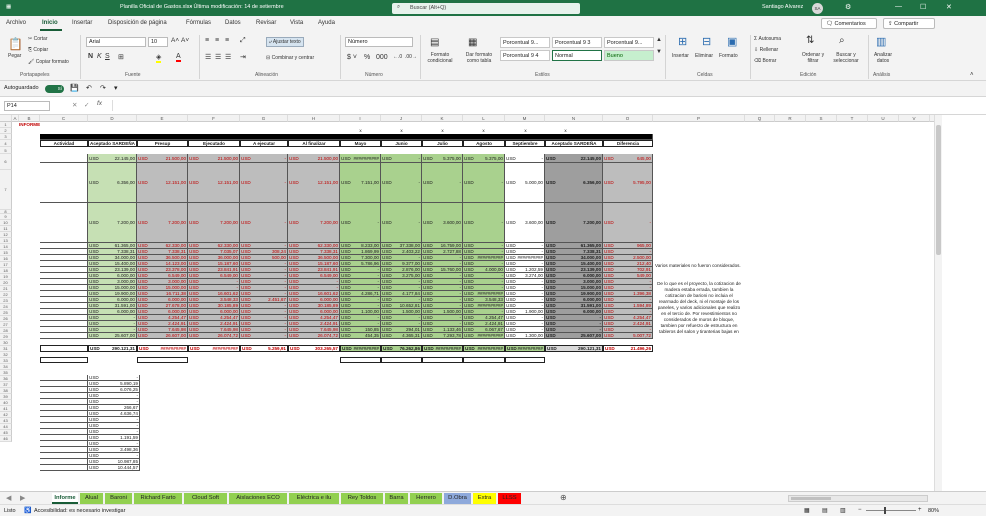 Image resolution: width=986 pixels, height=516 pixels. Describe the element at coordinates (227, 40) in the screenshot. I see `align-bottom-icon: ≡` at that location.